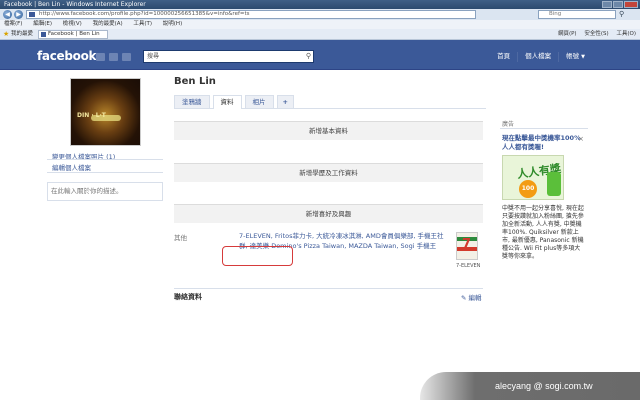 This screenshot has height=400, width=640. What do you see at coordinates (503, 57) in the screenshot?
I see `nav-home: 首頁` at bounding box center [503, 57].